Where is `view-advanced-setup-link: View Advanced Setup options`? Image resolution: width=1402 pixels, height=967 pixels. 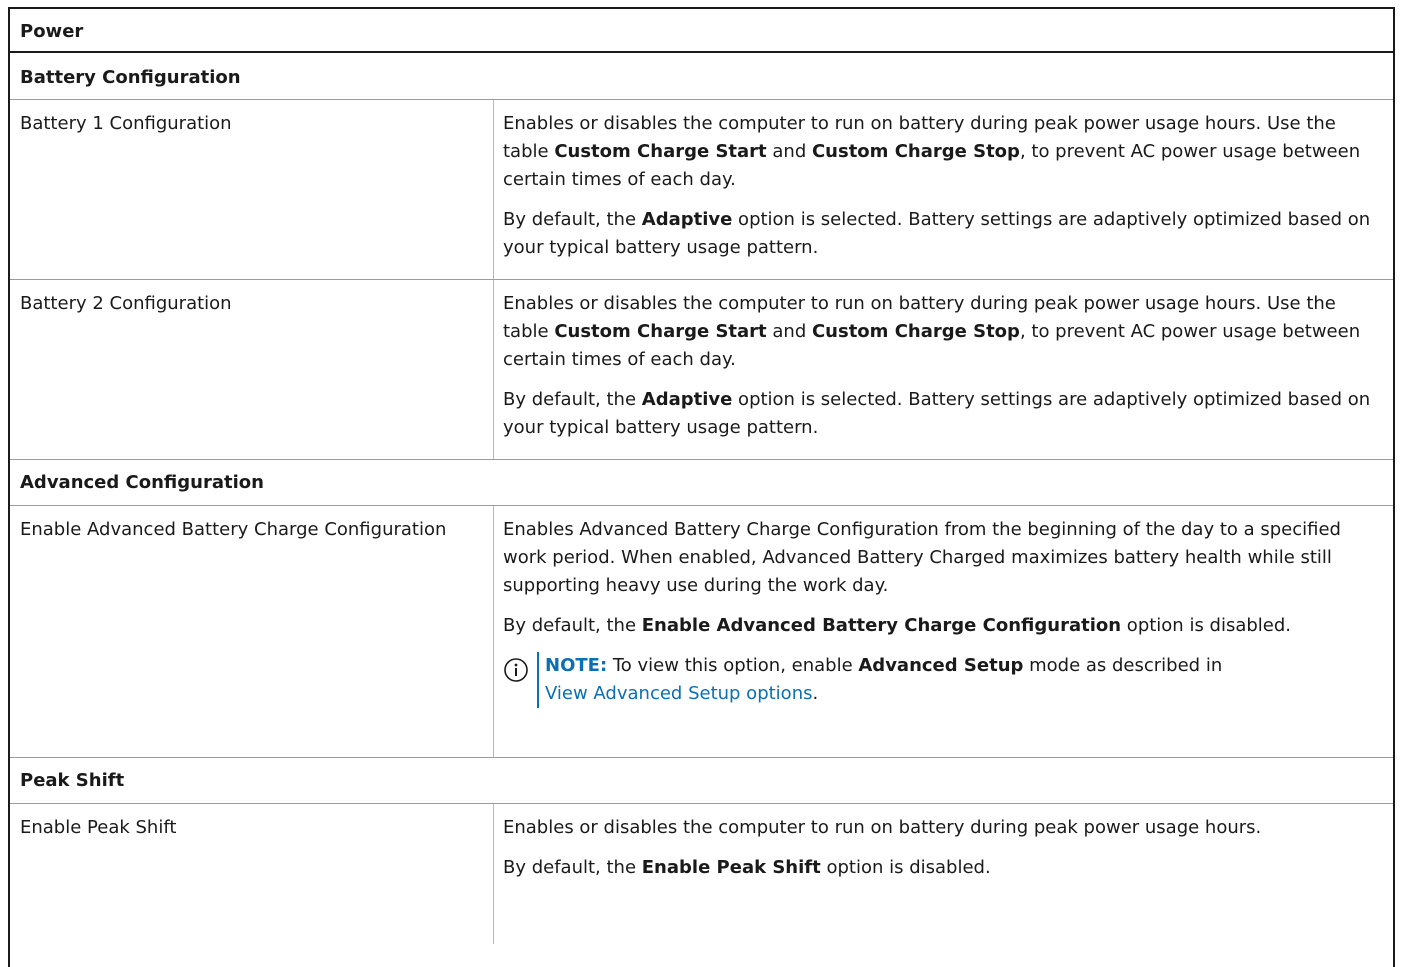
view-advanced-setup-link: View Advanced Setup options is located at coordinates (678, 693).